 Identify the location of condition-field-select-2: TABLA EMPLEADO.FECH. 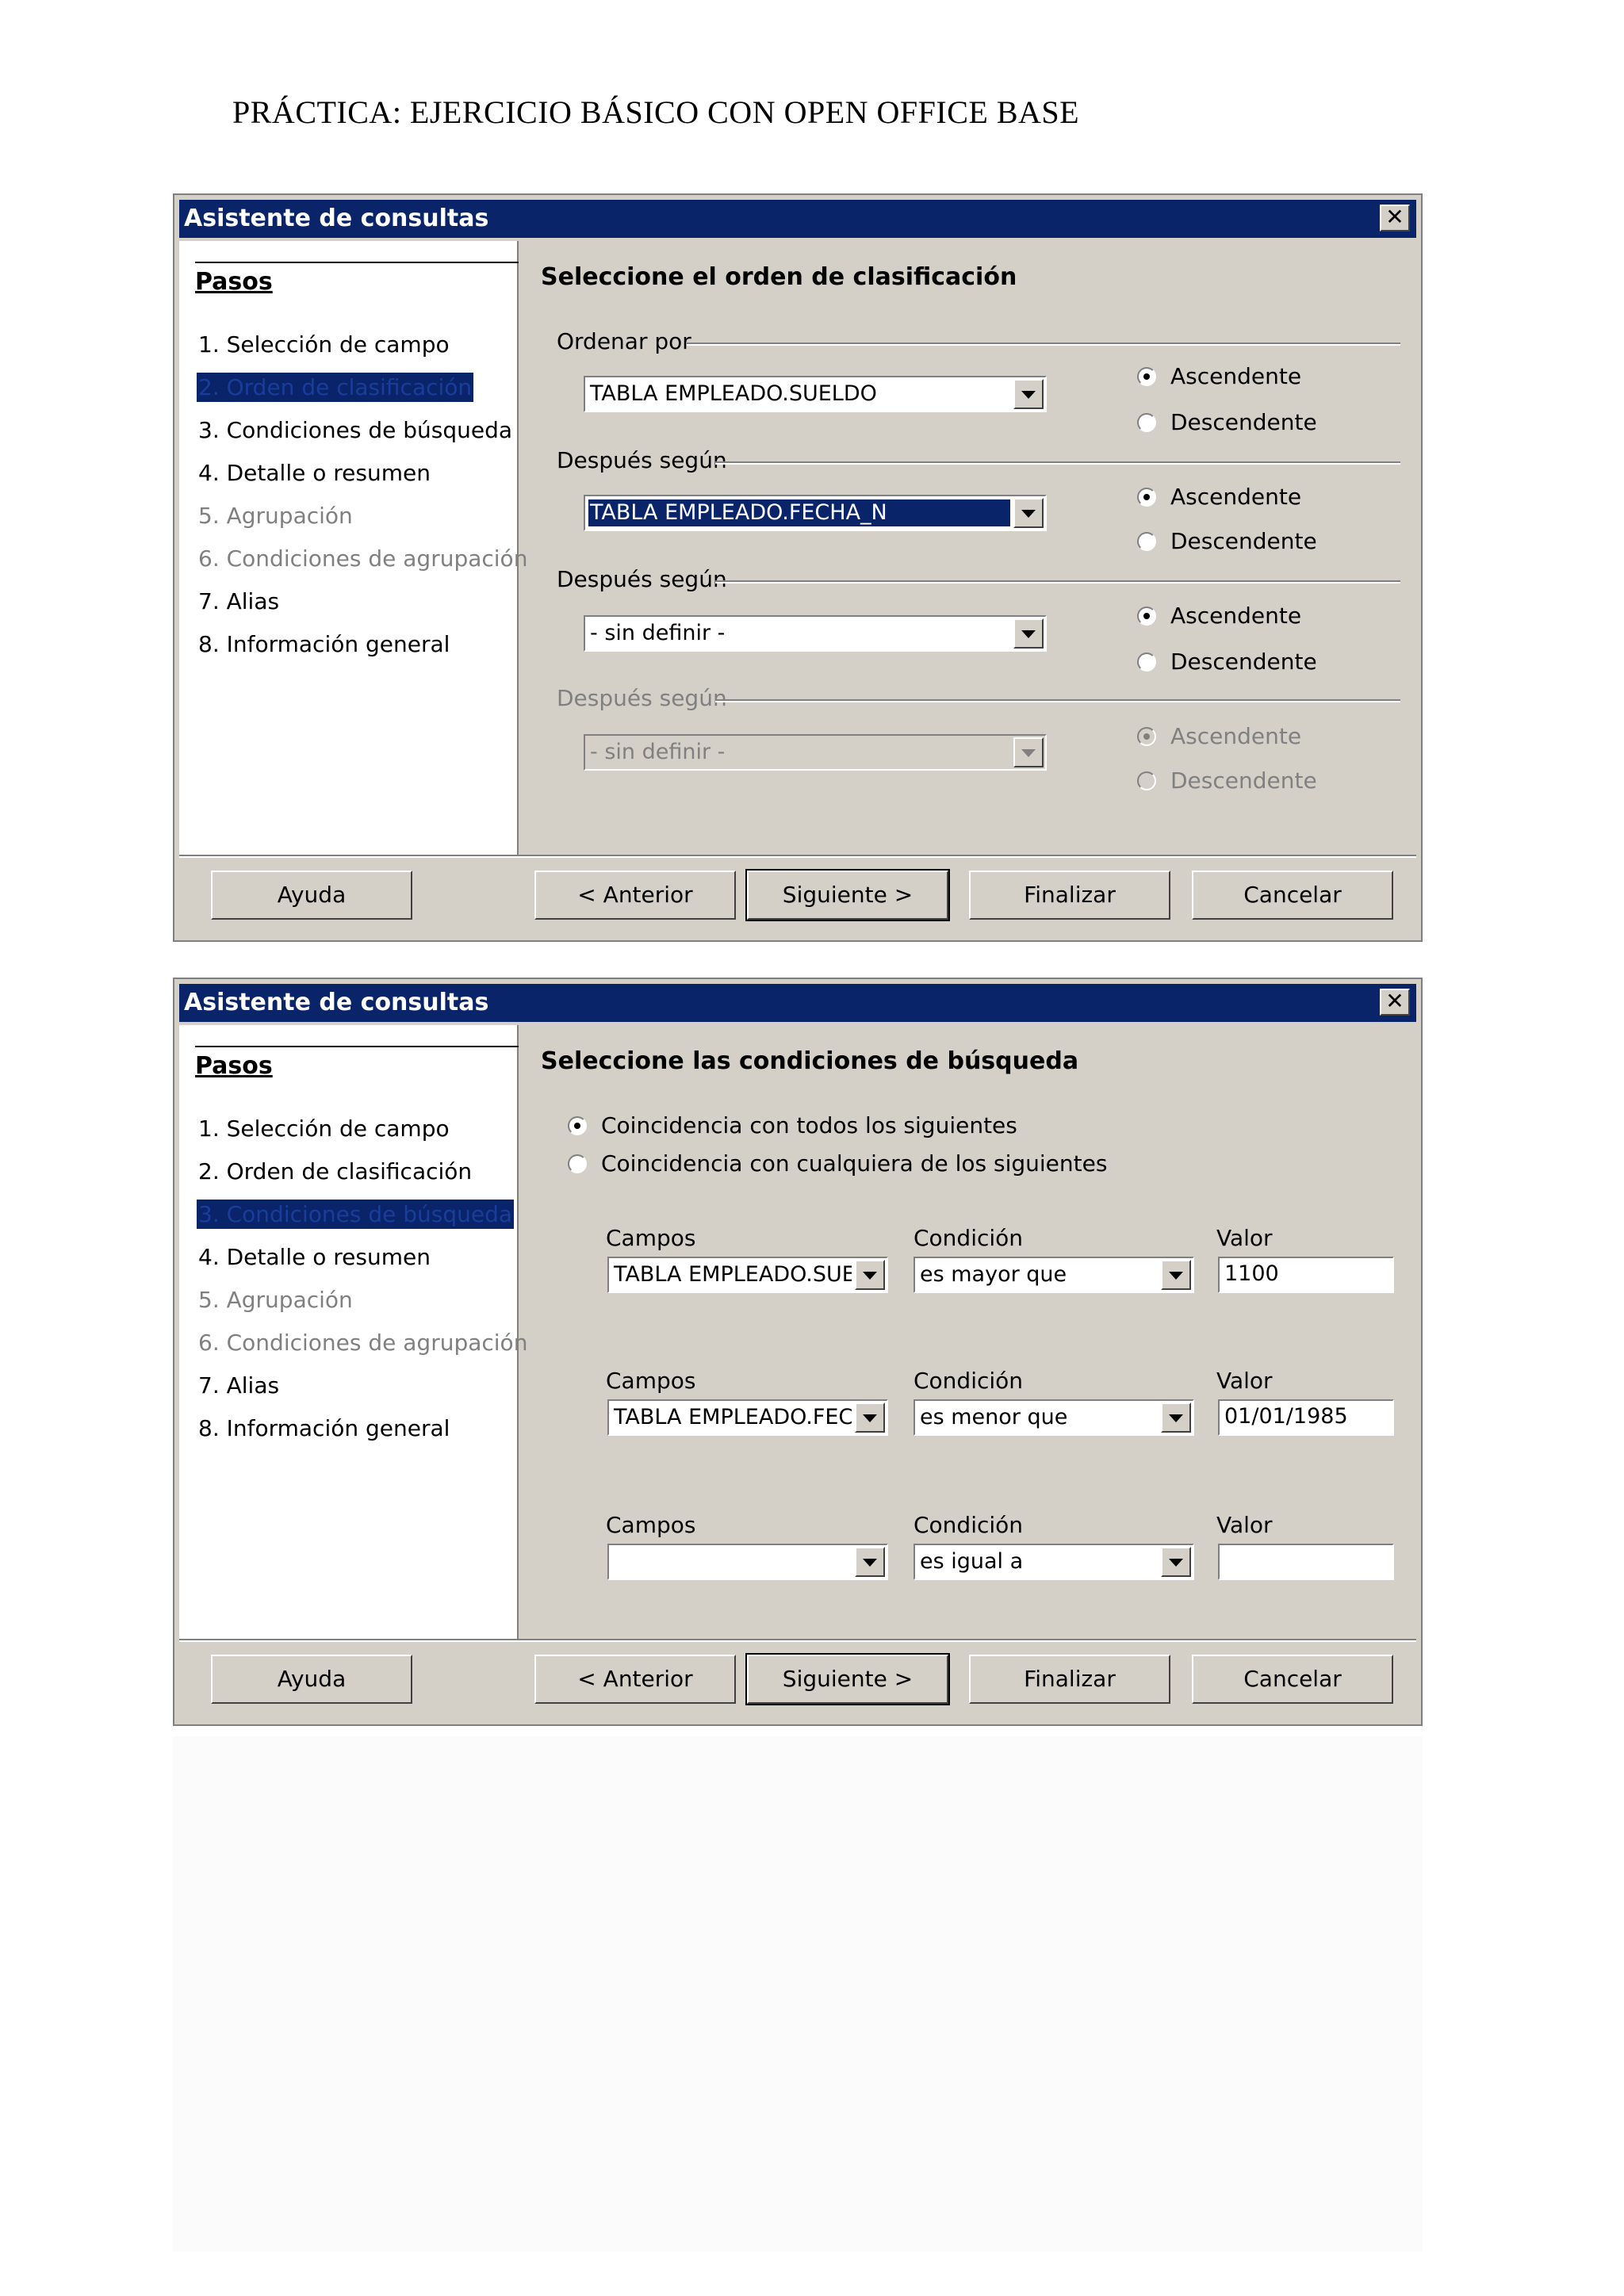
(747, 1417).